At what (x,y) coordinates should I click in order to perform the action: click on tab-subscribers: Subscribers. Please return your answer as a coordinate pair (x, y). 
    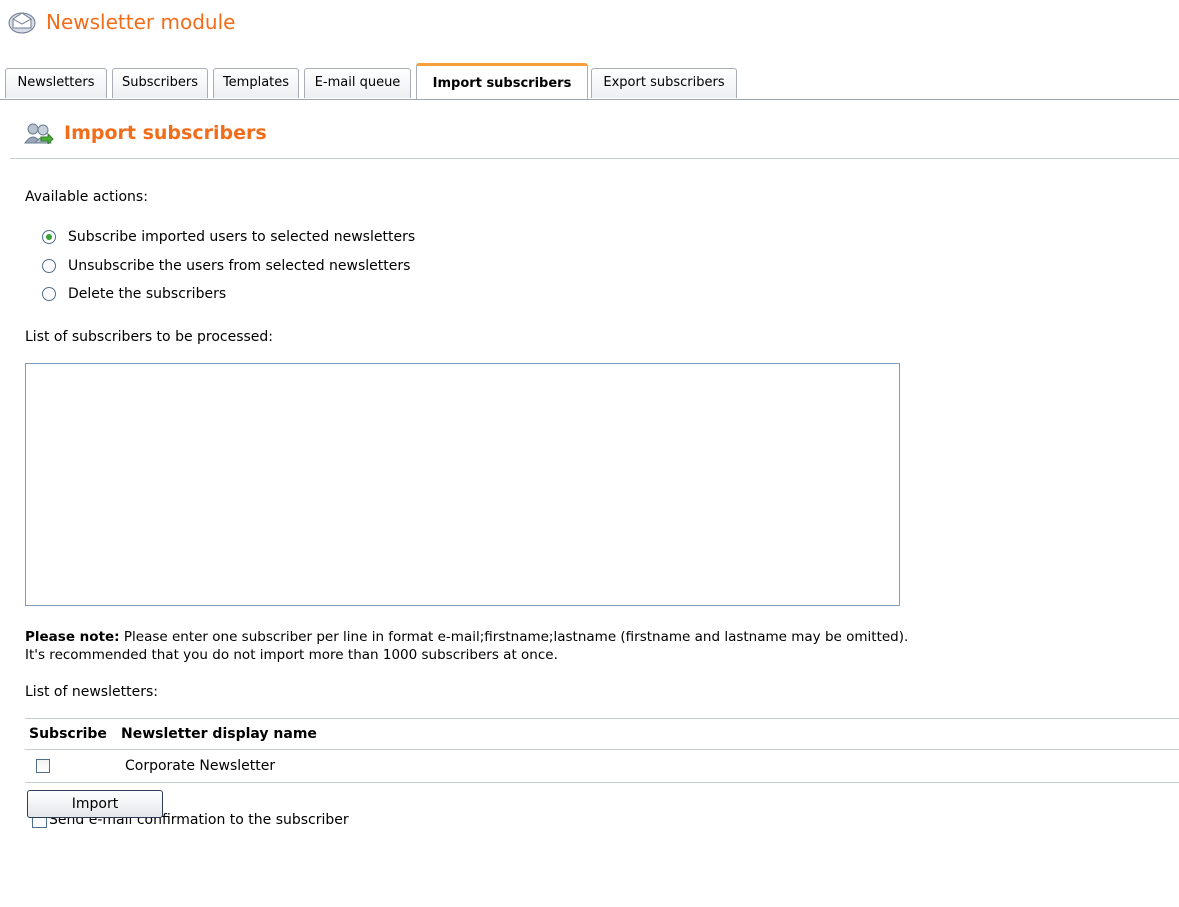
    Looking at the image, I should click on (160, 83).